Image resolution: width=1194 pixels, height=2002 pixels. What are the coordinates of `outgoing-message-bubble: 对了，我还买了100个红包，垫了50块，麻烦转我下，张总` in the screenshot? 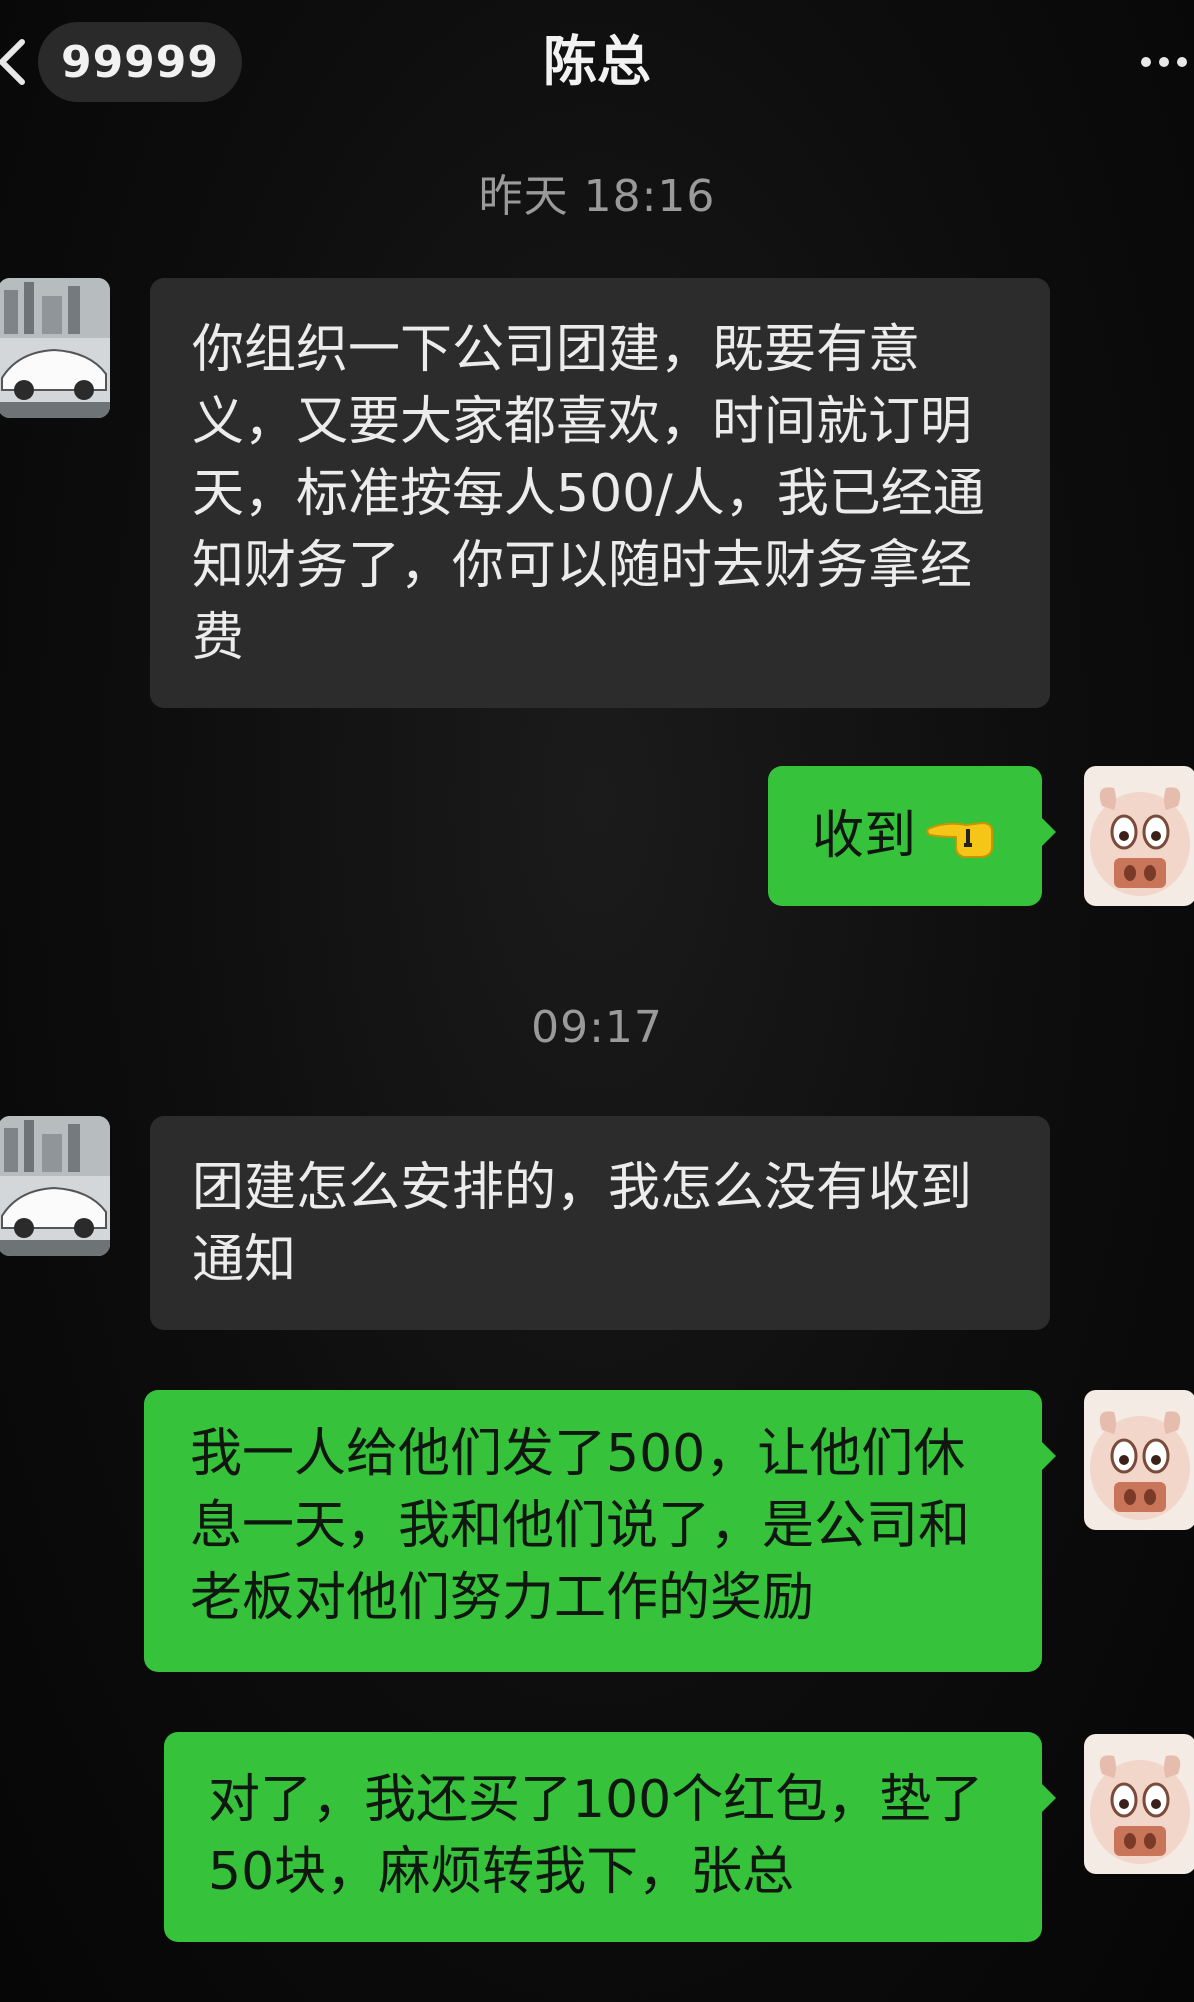 It's located at (610, 1837).